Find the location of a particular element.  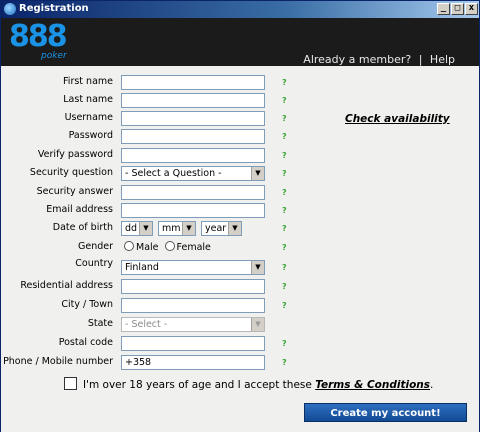

dob-year-value: year is located at coordinates (216, 228).